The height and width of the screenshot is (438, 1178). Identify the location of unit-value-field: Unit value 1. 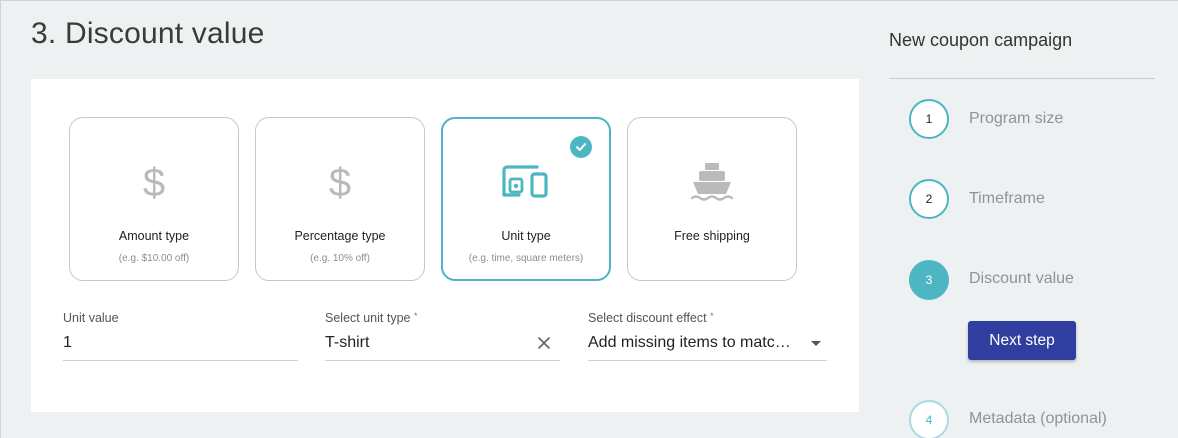
(180, 336).